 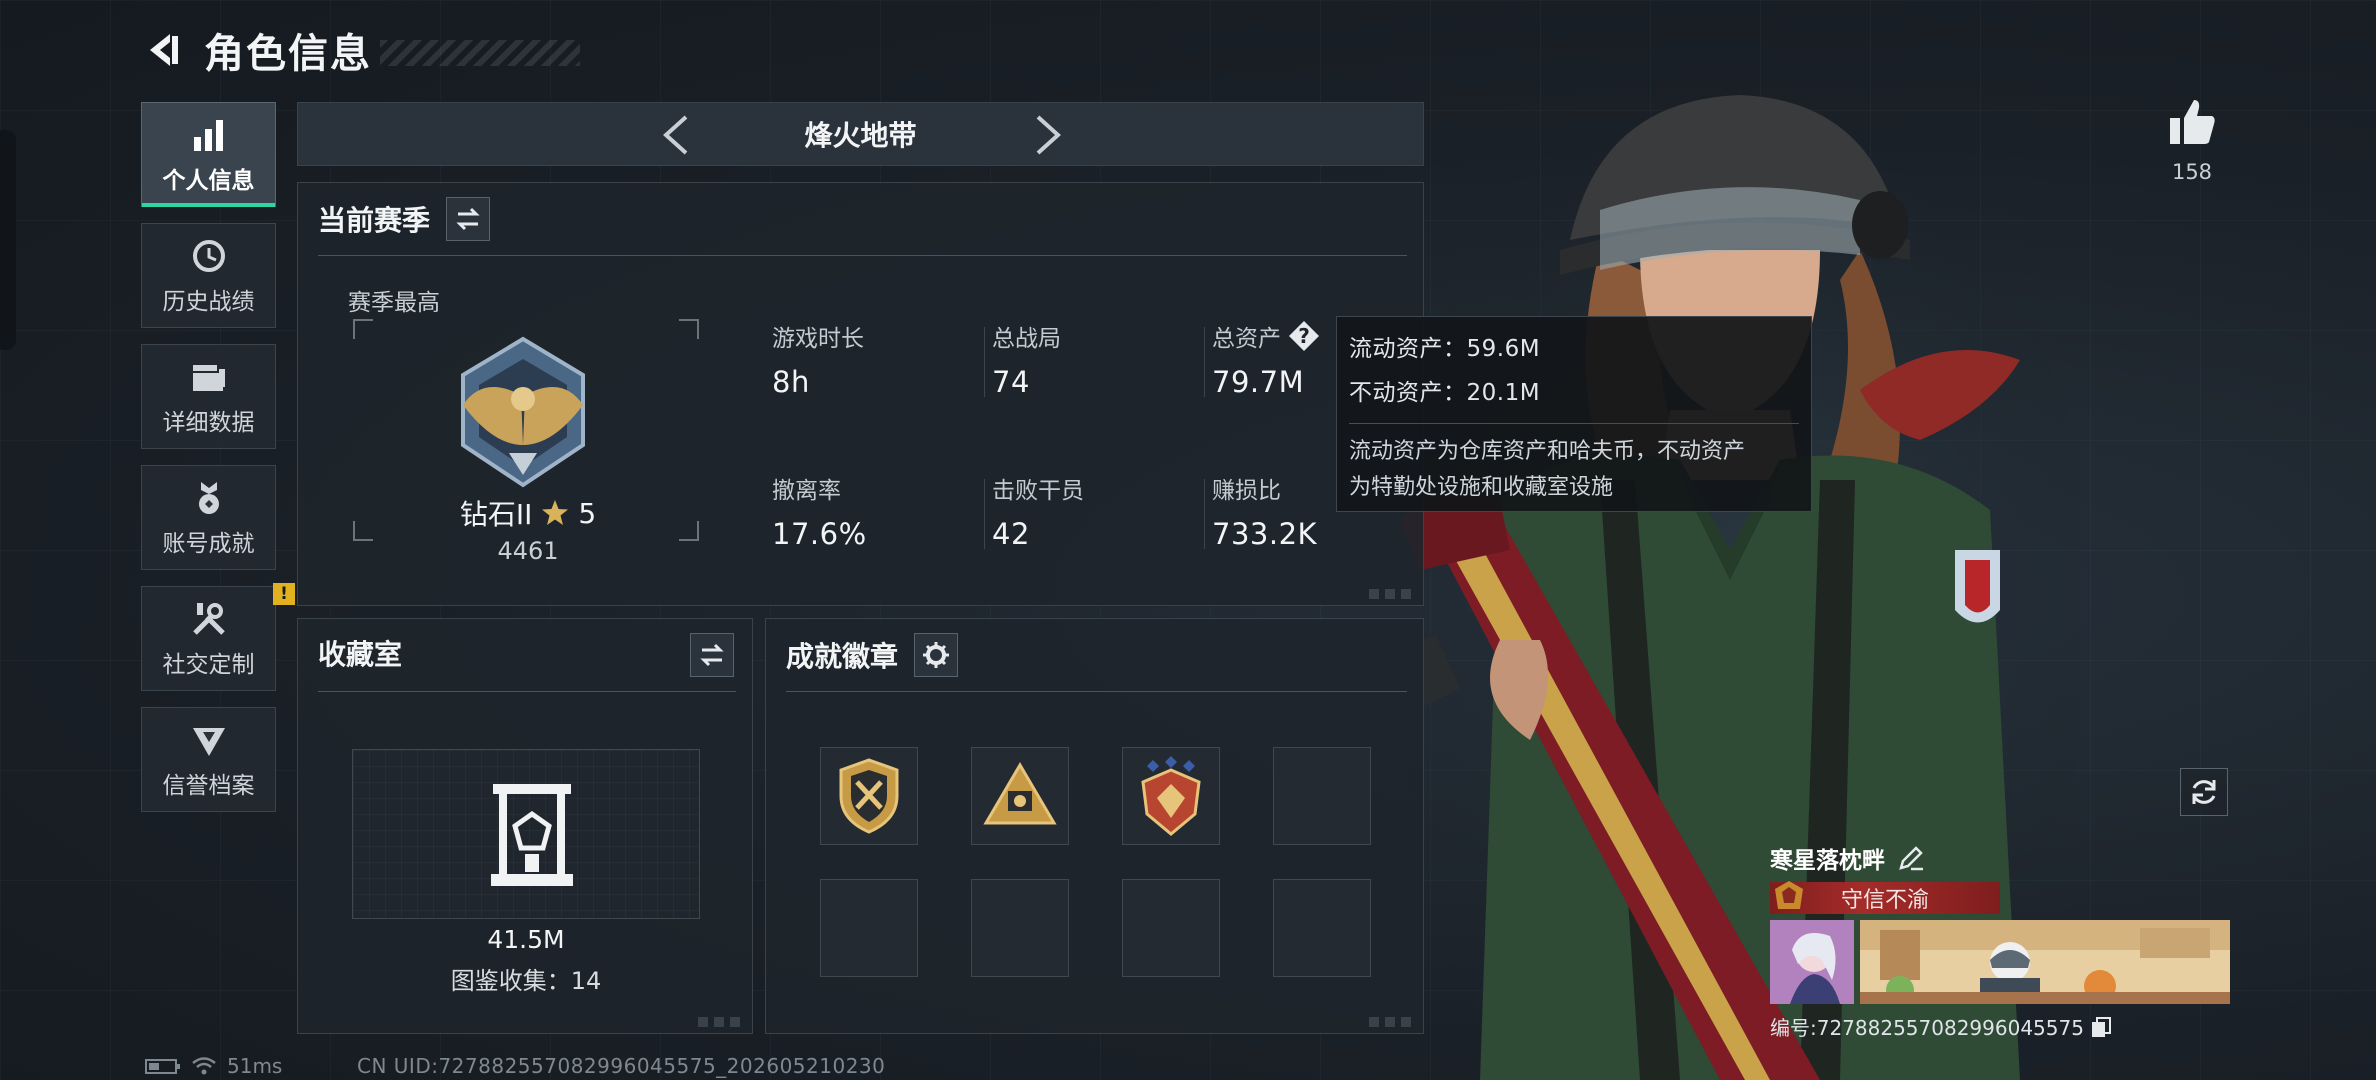 I want to click on ping-value: 51ms, so click(x=255, y=1066).